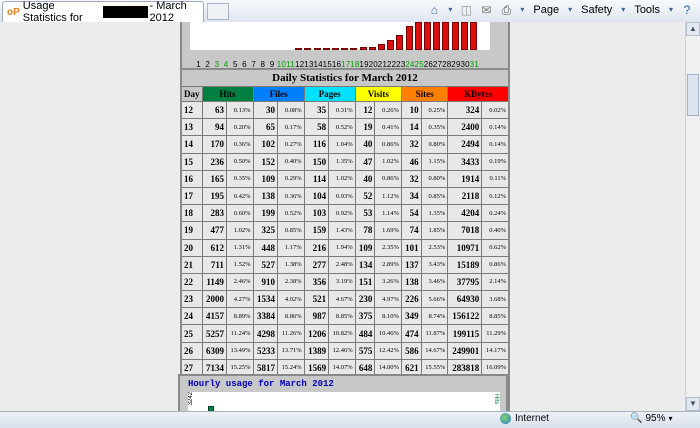 The width and height of the screenshot is (700, 428). Describe the element at coordinates (214, 264) in the screenshot. I see `value-cell: 711` at that location.